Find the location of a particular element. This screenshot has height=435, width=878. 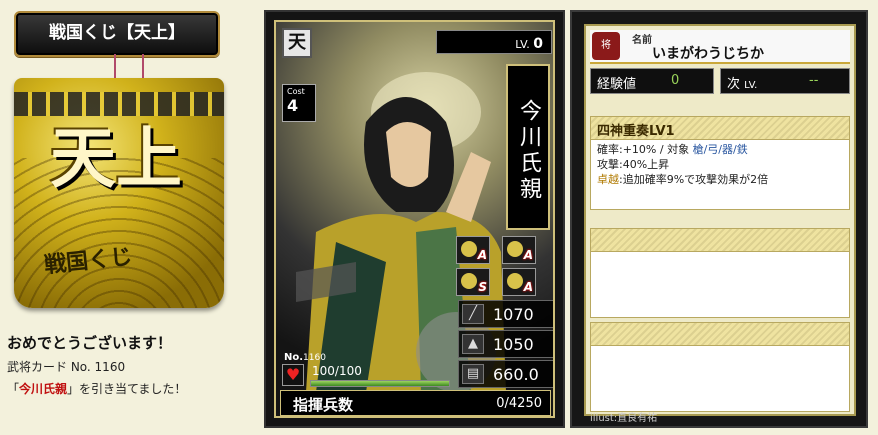

strategy-stat: ▤ 660.0 is located at coordinates (505, 374).